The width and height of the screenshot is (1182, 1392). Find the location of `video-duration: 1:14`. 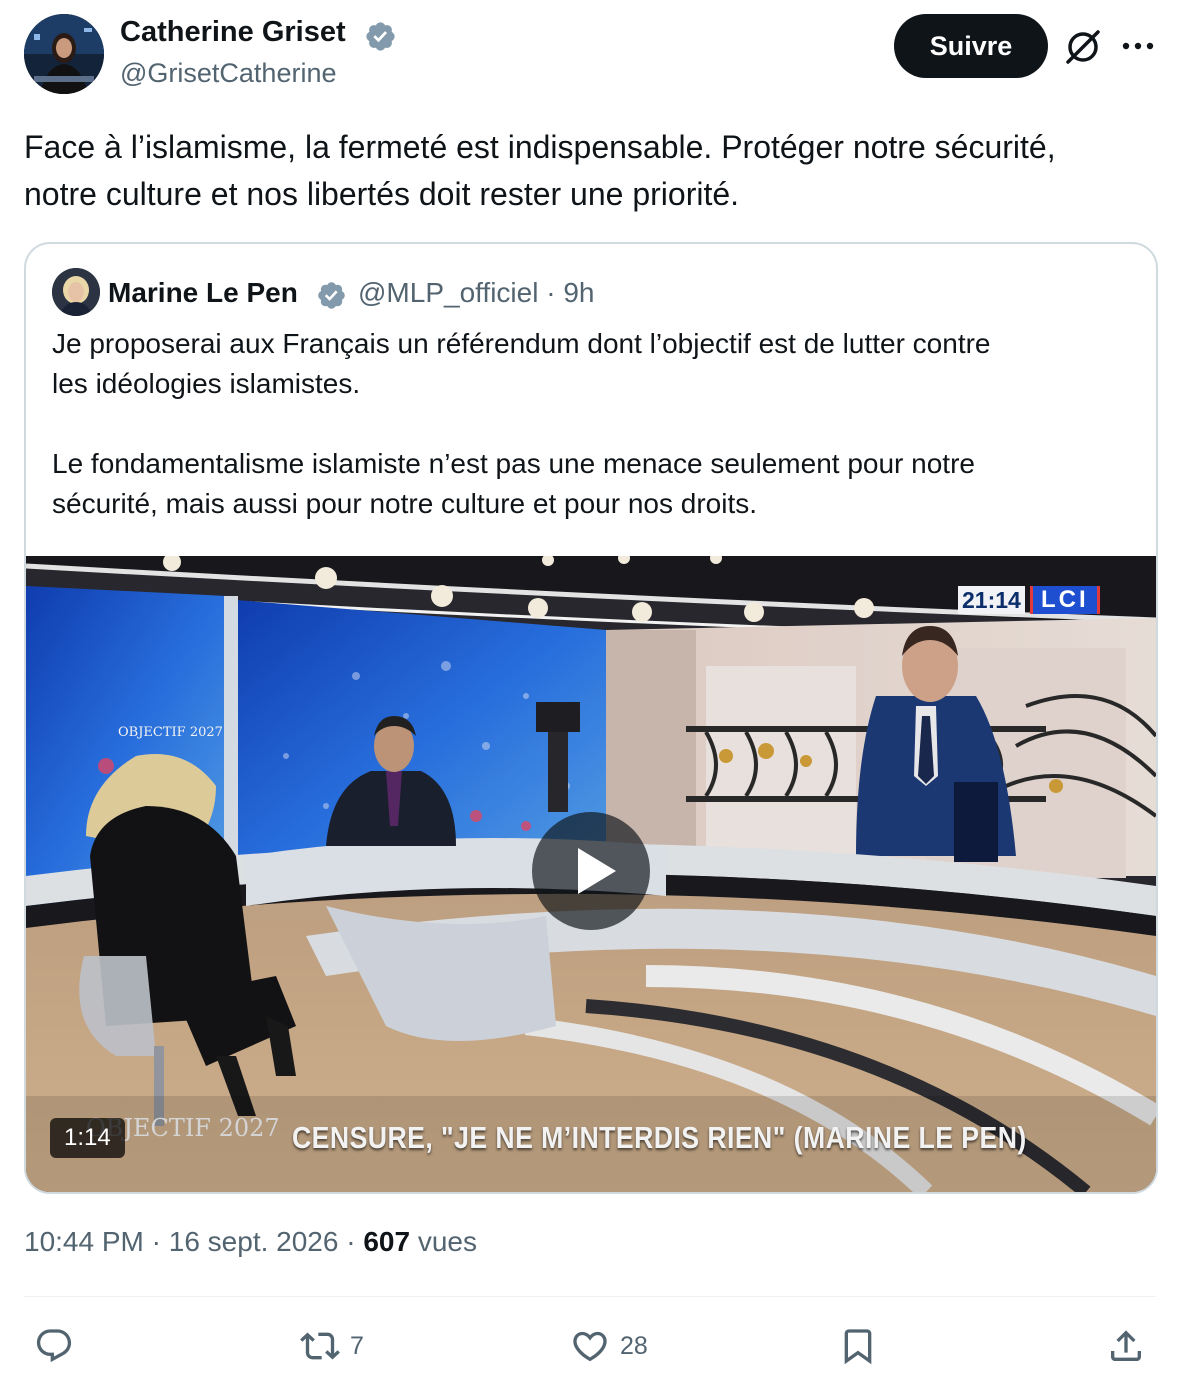

video-duration: 1:14 is located at coordinates (87, 1138).